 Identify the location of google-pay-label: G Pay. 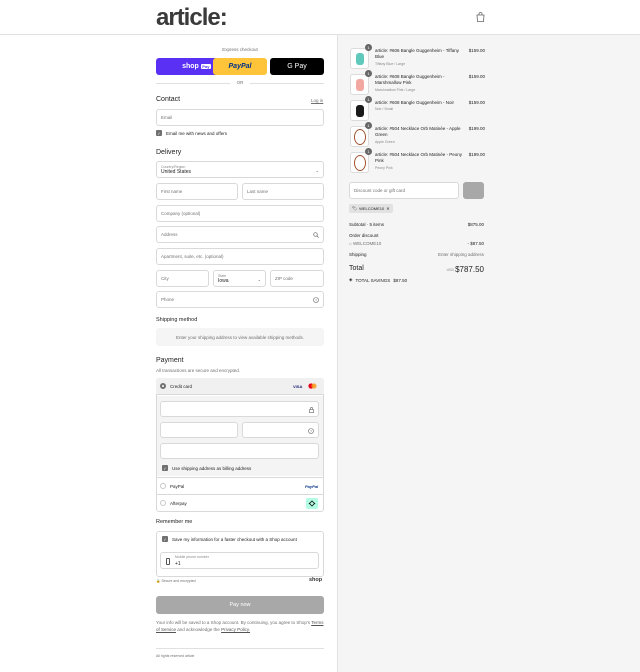
(297, 66).